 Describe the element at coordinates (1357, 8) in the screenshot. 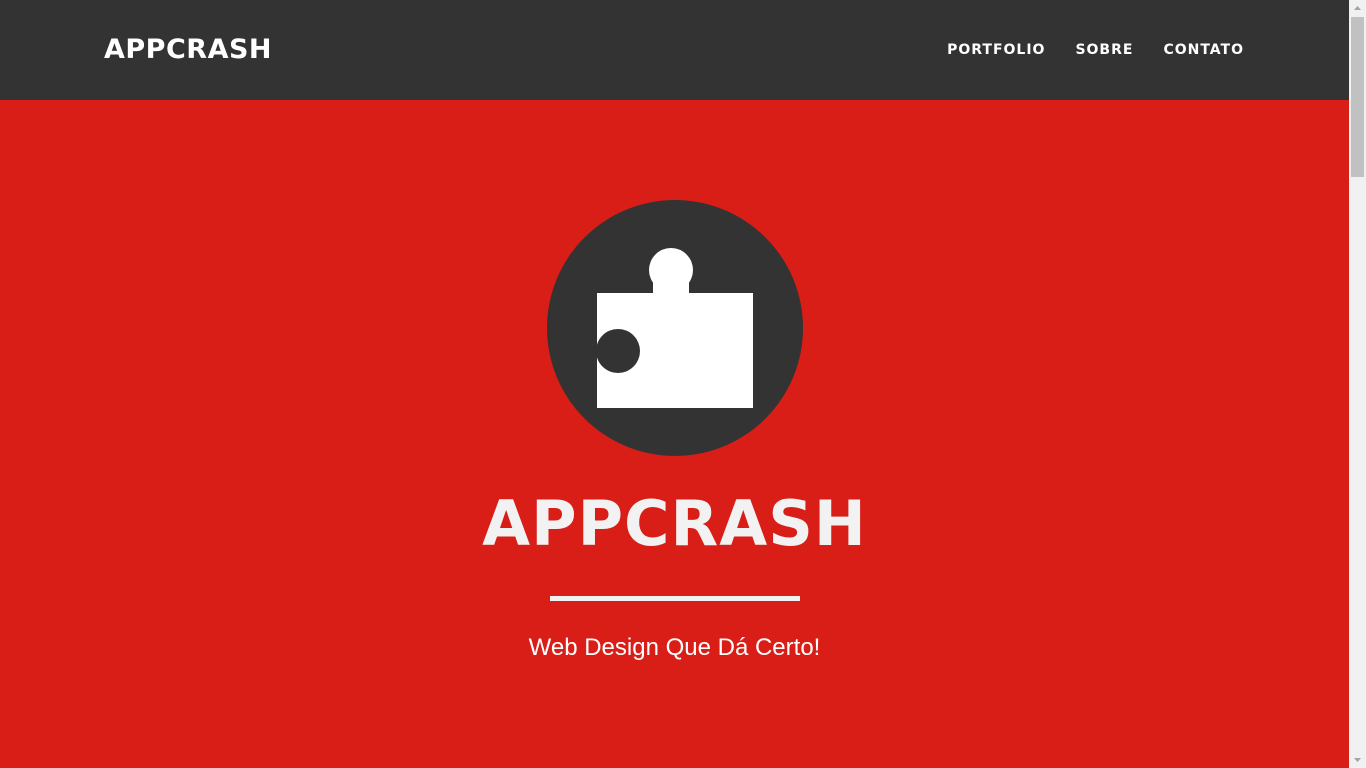

I see `scroll-up-arrow-icon` at that location.